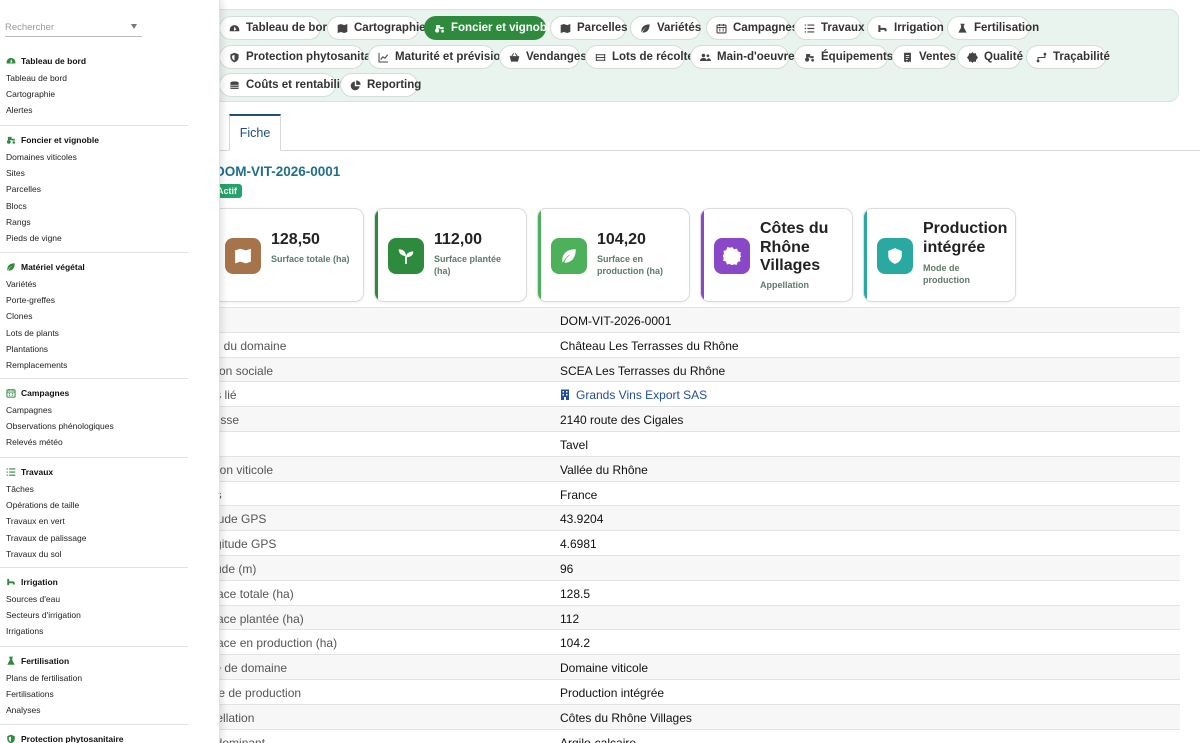  Describe the element at coordinates (630, 265) in the screenshot. I see `stat-label: Surface en production (ha)` at that location.